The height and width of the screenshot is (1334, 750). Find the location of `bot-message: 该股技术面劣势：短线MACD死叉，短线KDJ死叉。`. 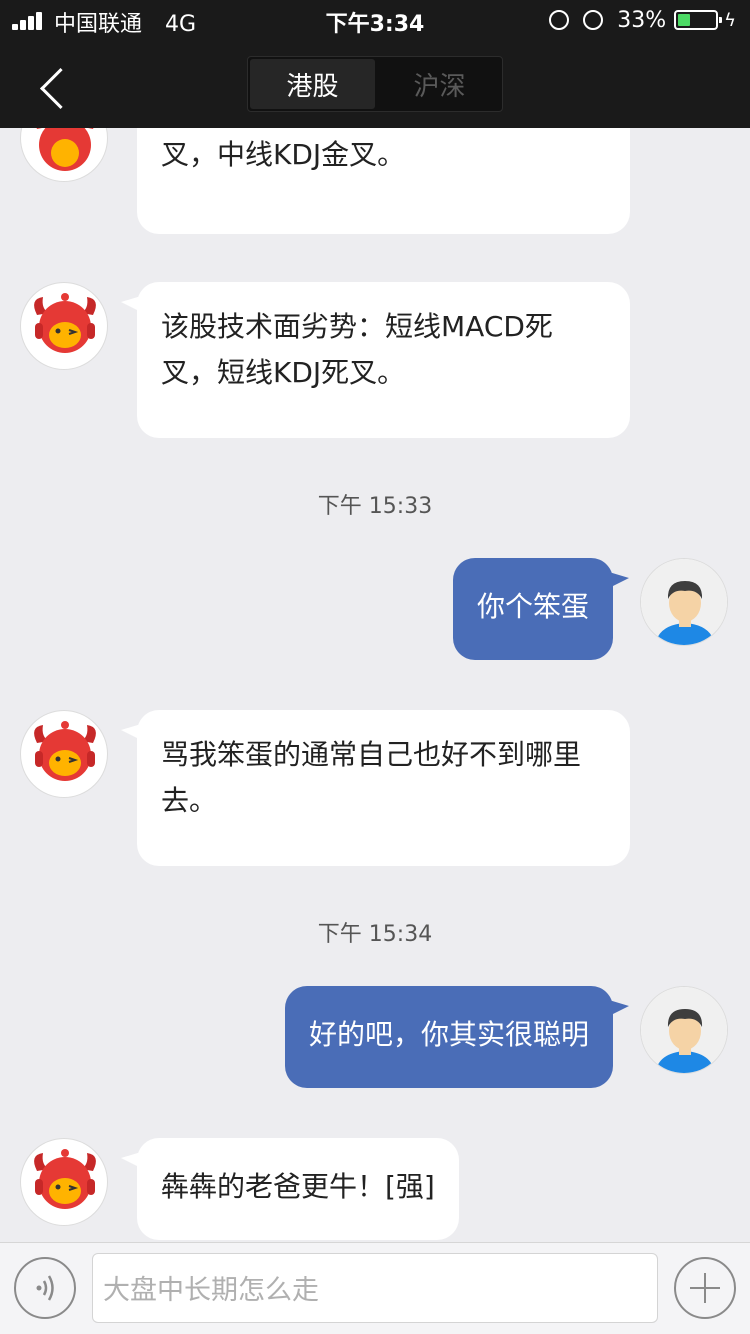

bot-message: 该股技术面劣势：短线MACD死叉，短线KDJ死叉。 is located at coordinates (375, 360).